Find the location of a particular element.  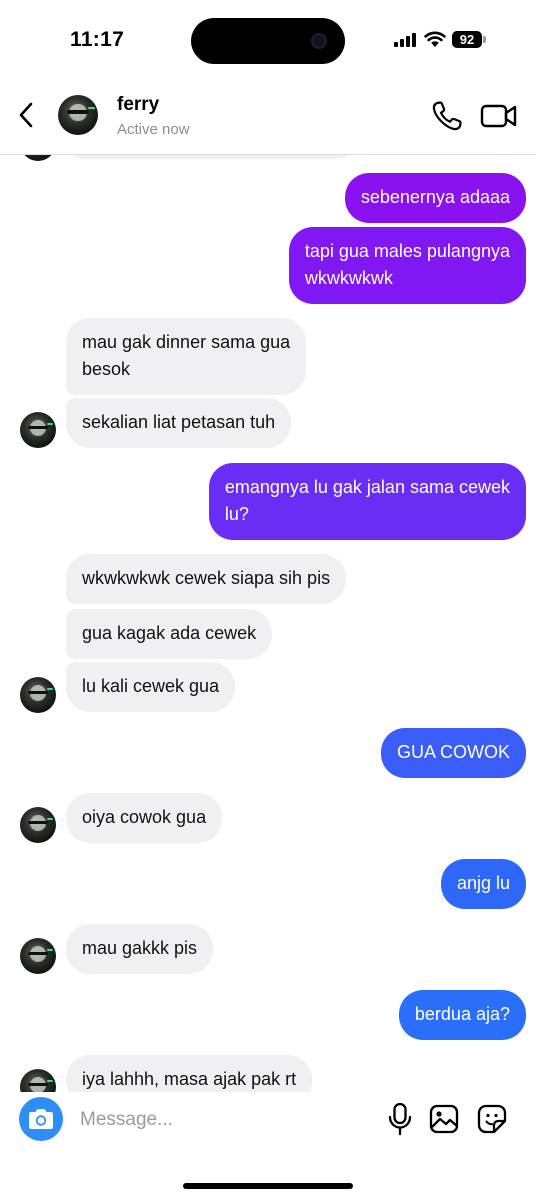

chat-header: ferry Active now is located at coordinates (268, 117).